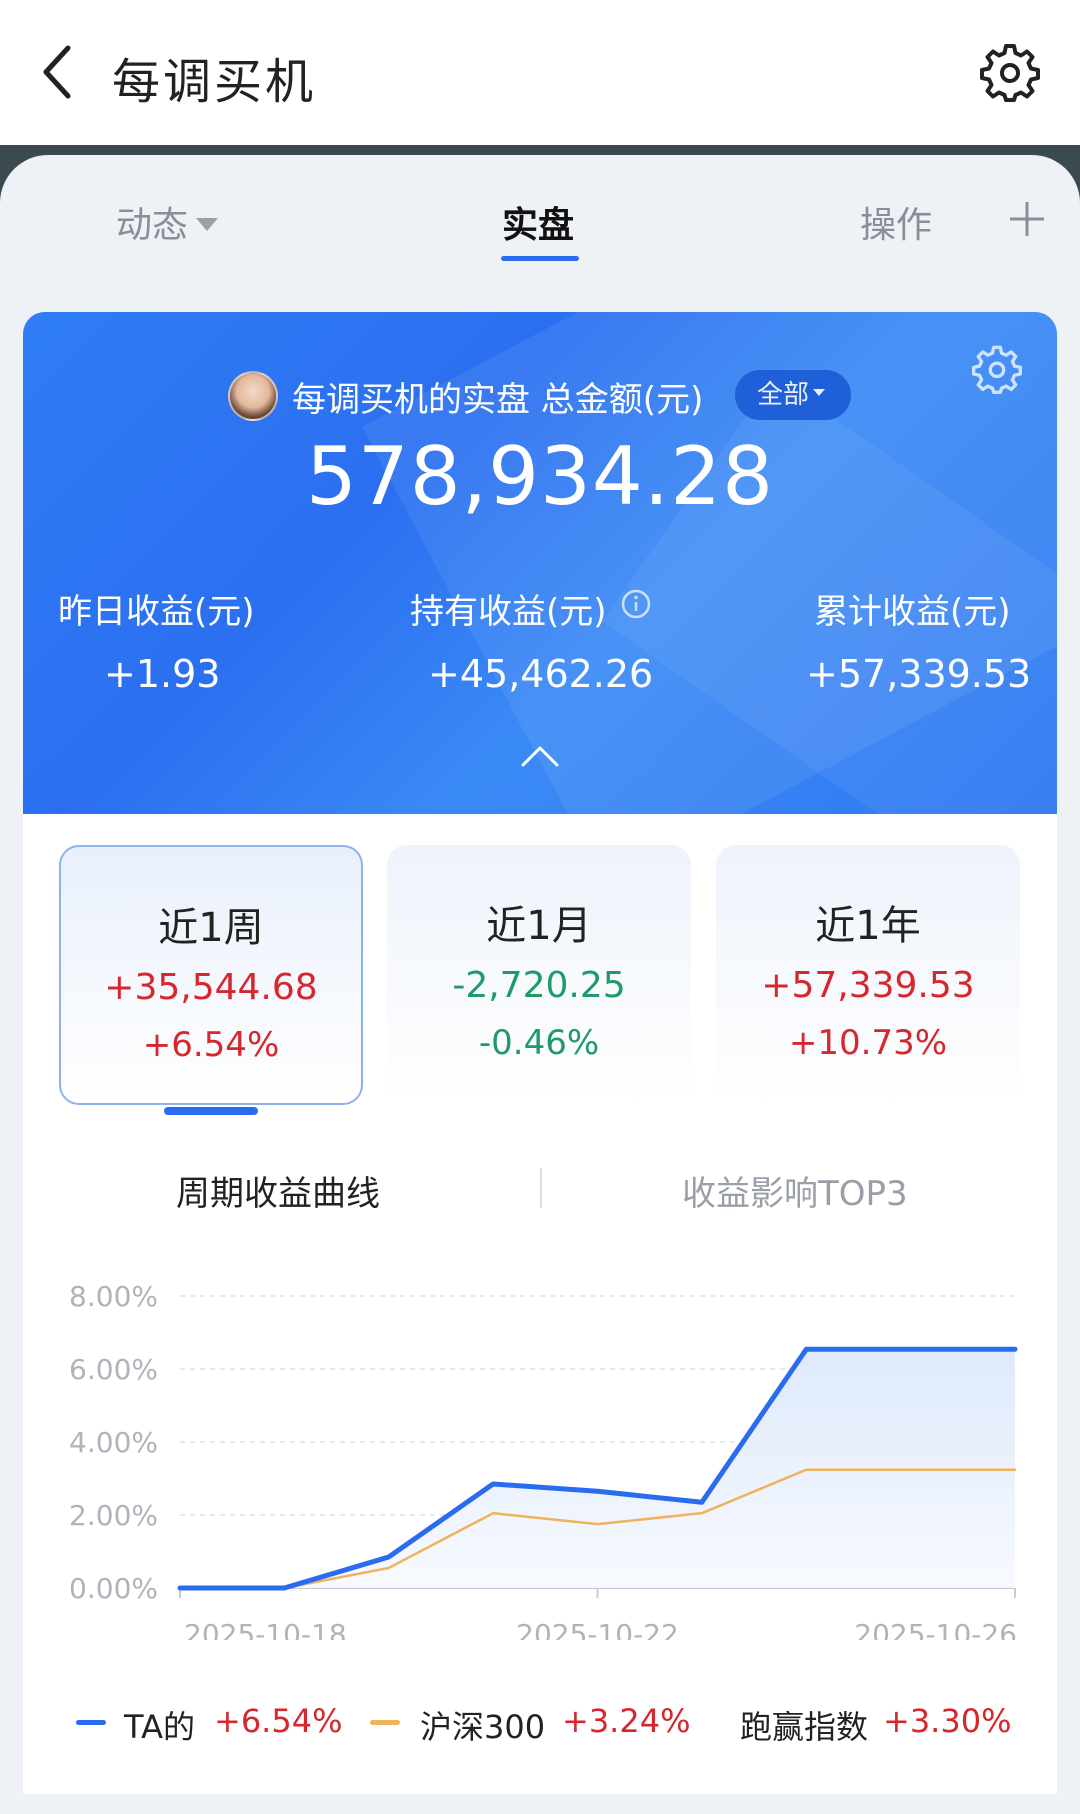 The image size is (1080, 1814). Describe the element at coordinates (541, 1188) in the screenshot. I see `tab-divider` at that location.